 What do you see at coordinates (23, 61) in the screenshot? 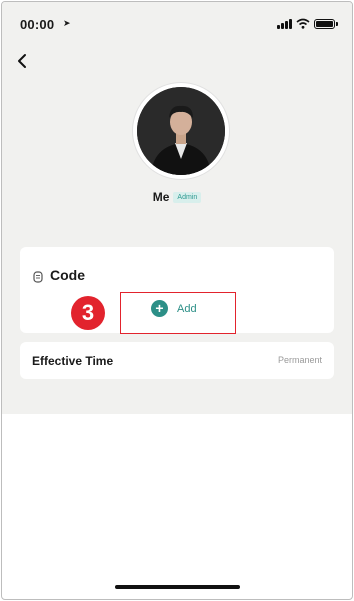
I see `back-button` at bounding box center [23, 61].